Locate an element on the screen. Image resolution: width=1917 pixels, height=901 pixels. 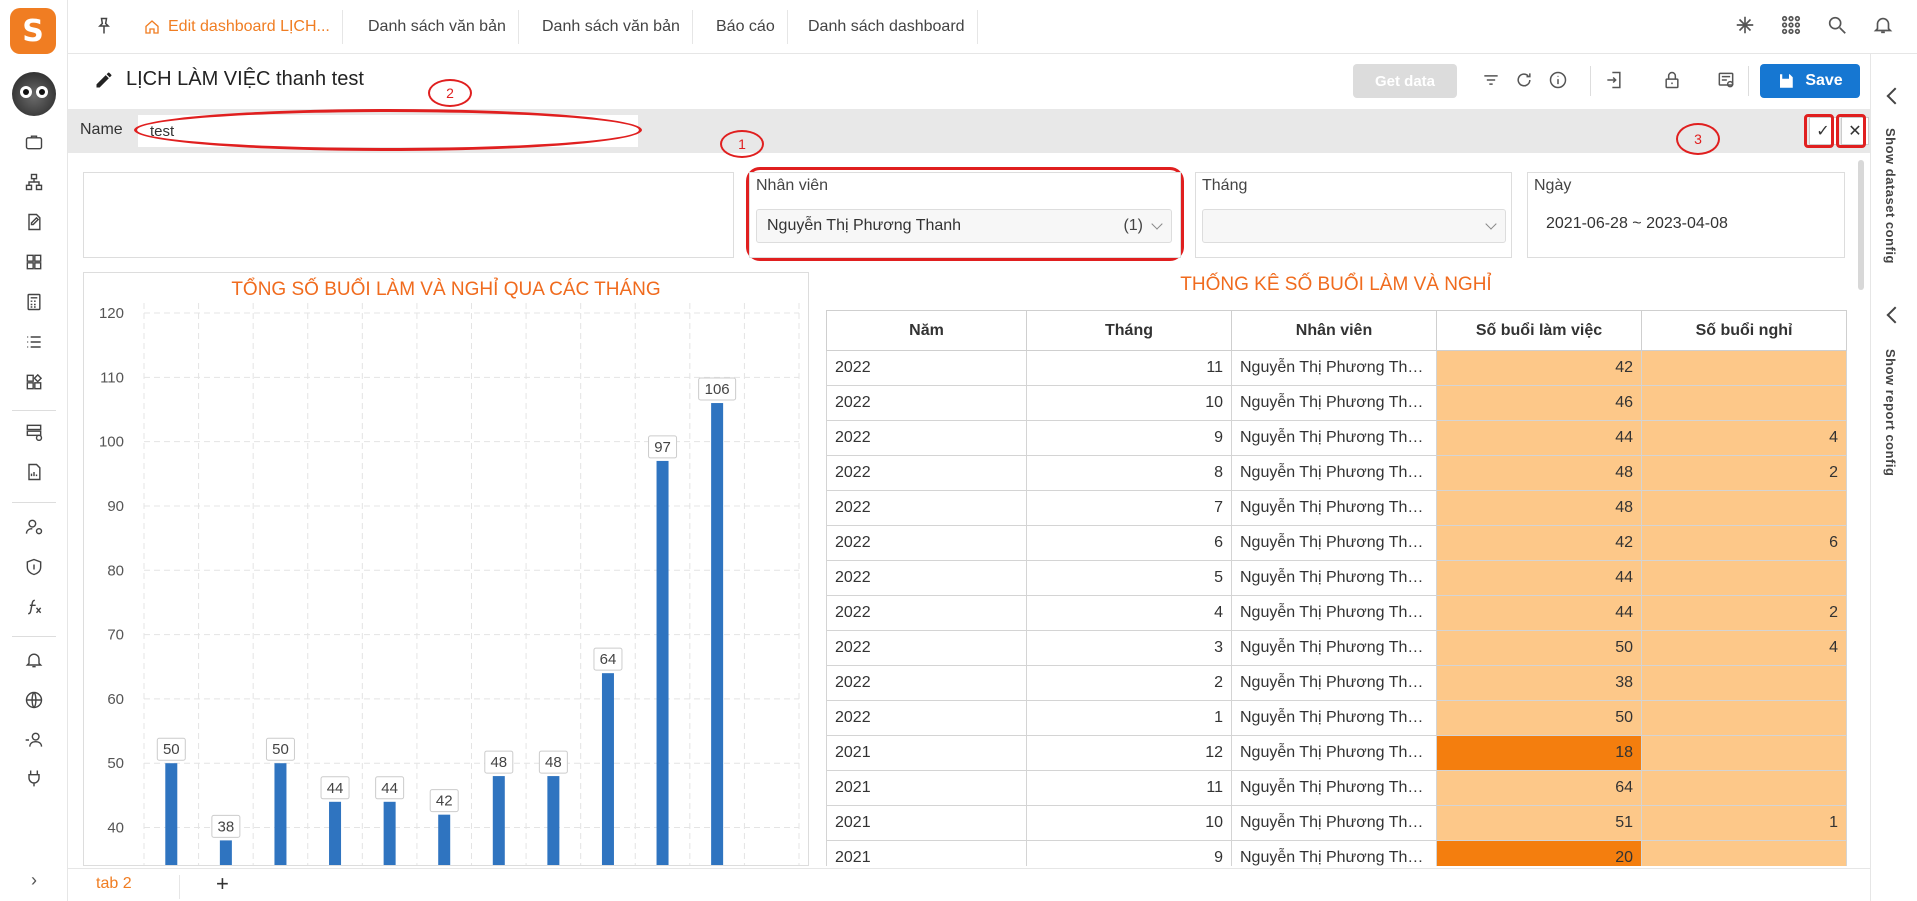
y-tick-label: 90 is located at coordinates (115, 506).